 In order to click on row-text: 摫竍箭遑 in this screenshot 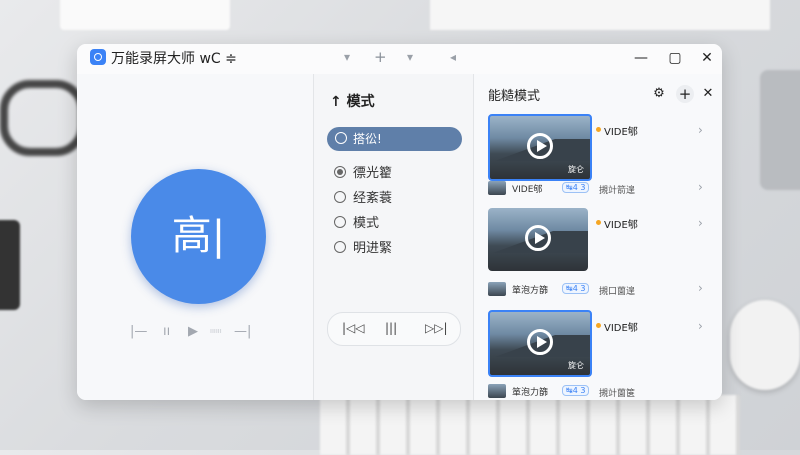, I will do `click(617, 191)`.